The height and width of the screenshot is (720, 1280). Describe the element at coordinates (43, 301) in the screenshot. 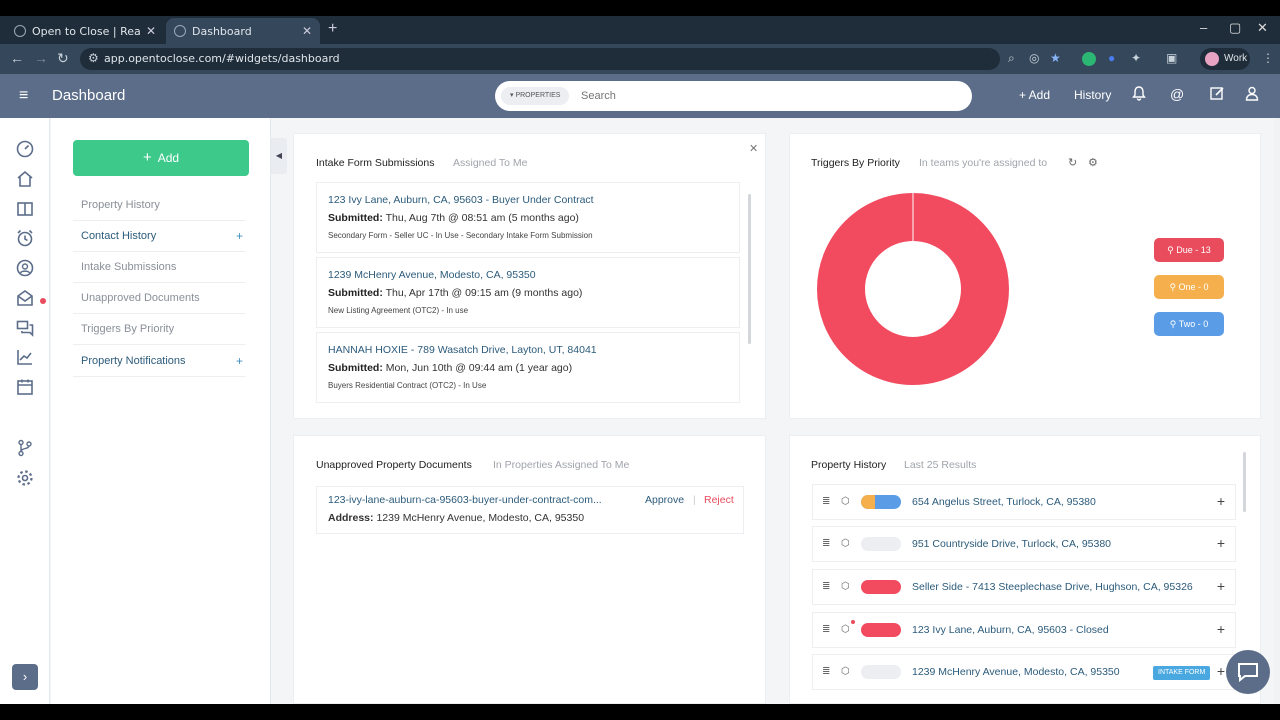

I see `notification-dot` at that location.